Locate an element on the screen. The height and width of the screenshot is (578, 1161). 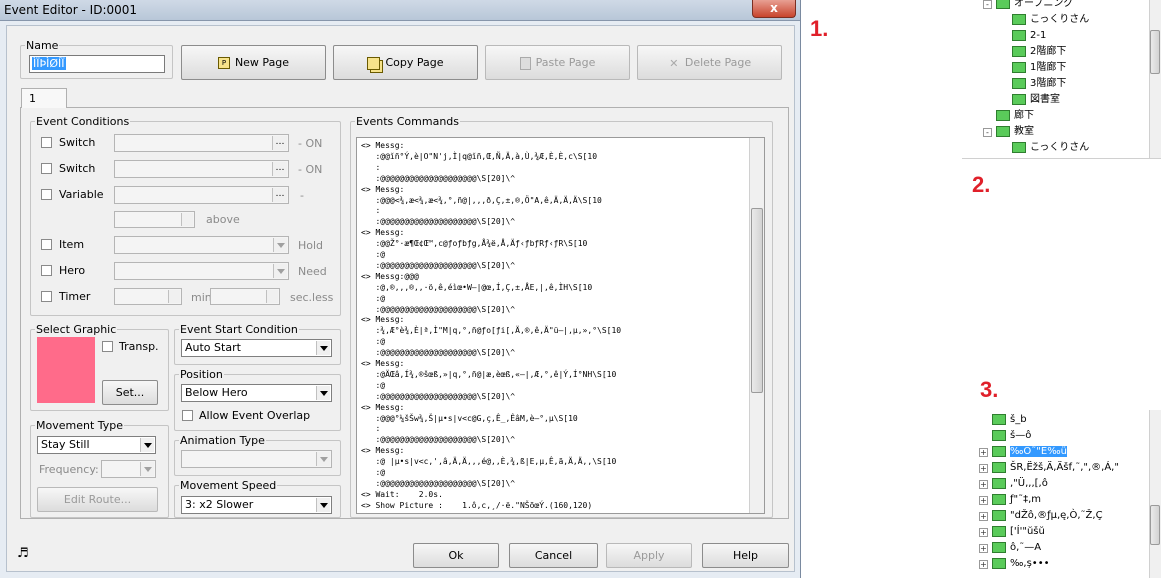
frequency-dropdown is located at coordinates (128, 469).